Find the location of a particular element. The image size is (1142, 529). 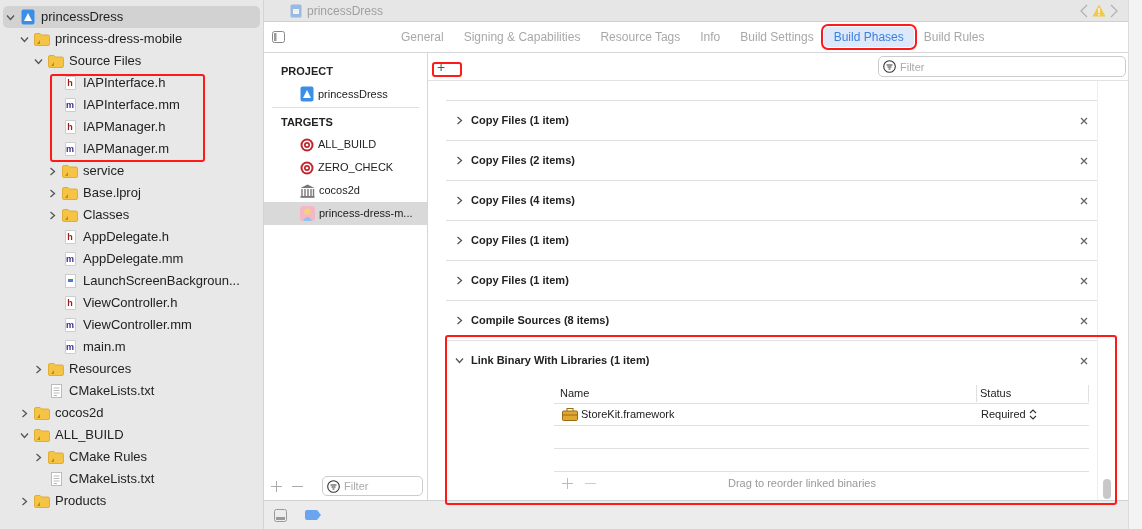

tree-item: princess-dress-mobile is located at coordinates (131, 39).